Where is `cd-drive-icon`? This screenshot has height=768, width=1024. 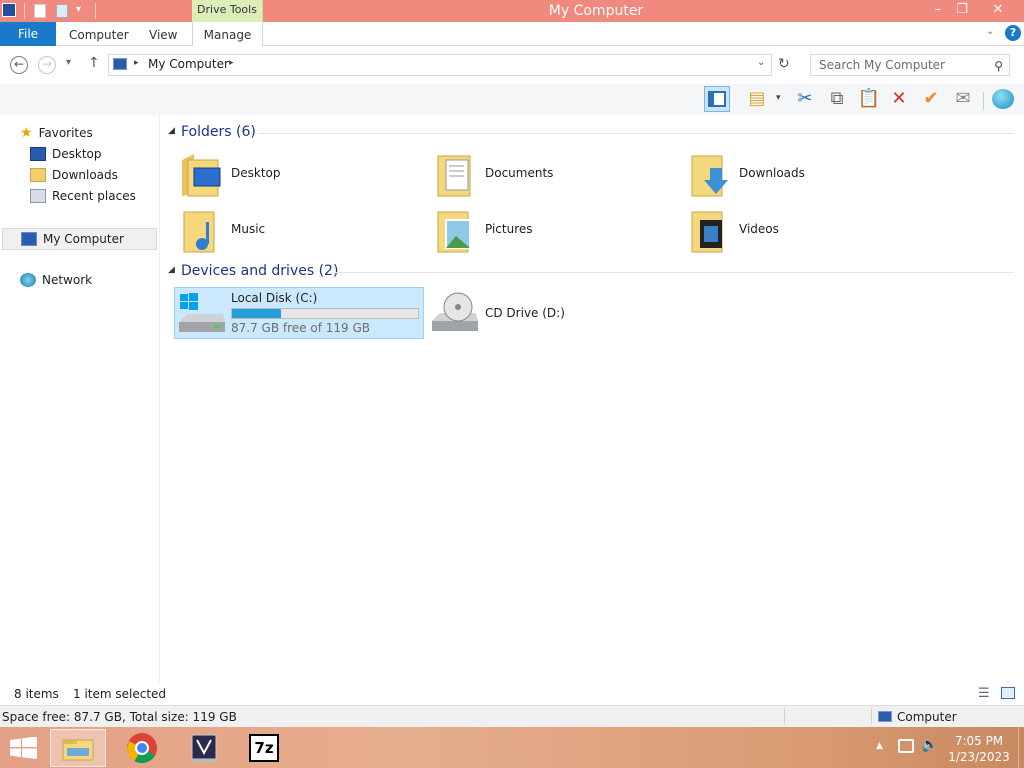
cd-drive-icon is located at coordinates (455, 311).